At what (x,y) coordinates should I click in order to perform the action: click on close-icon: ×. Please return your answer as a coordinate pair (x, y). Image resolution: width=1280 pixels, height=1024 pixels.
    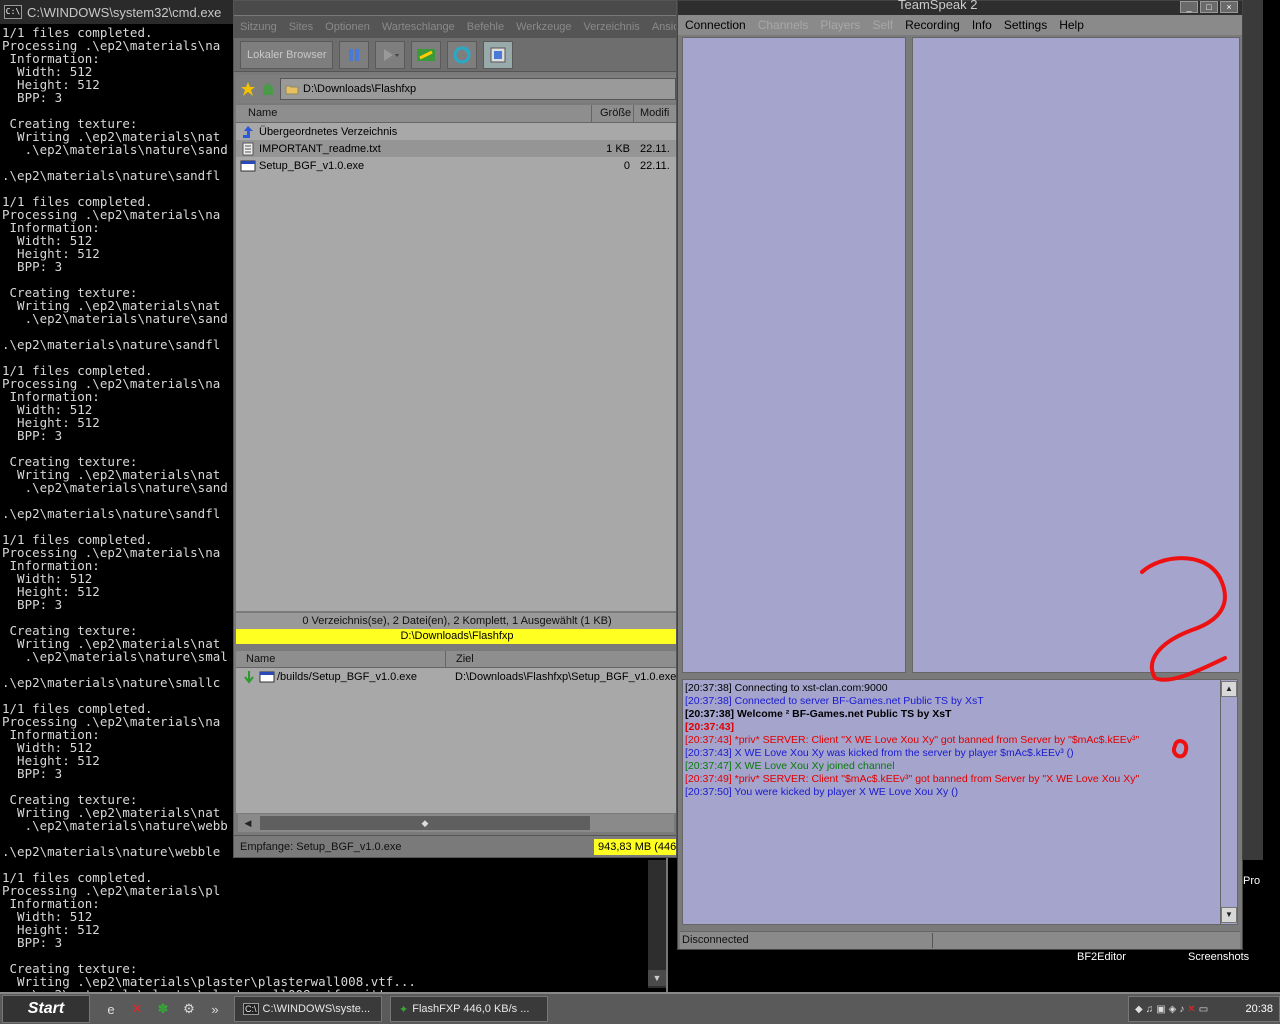
    Looking at the image, I should click on (1229, 7).